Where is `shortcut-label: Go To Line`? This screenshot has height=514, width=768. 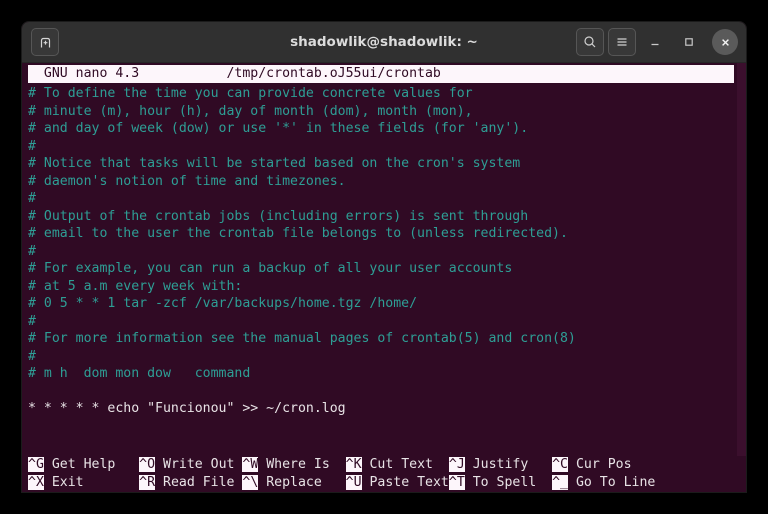
shortcut-label: Go To Line is located at coordinates (612, 482).